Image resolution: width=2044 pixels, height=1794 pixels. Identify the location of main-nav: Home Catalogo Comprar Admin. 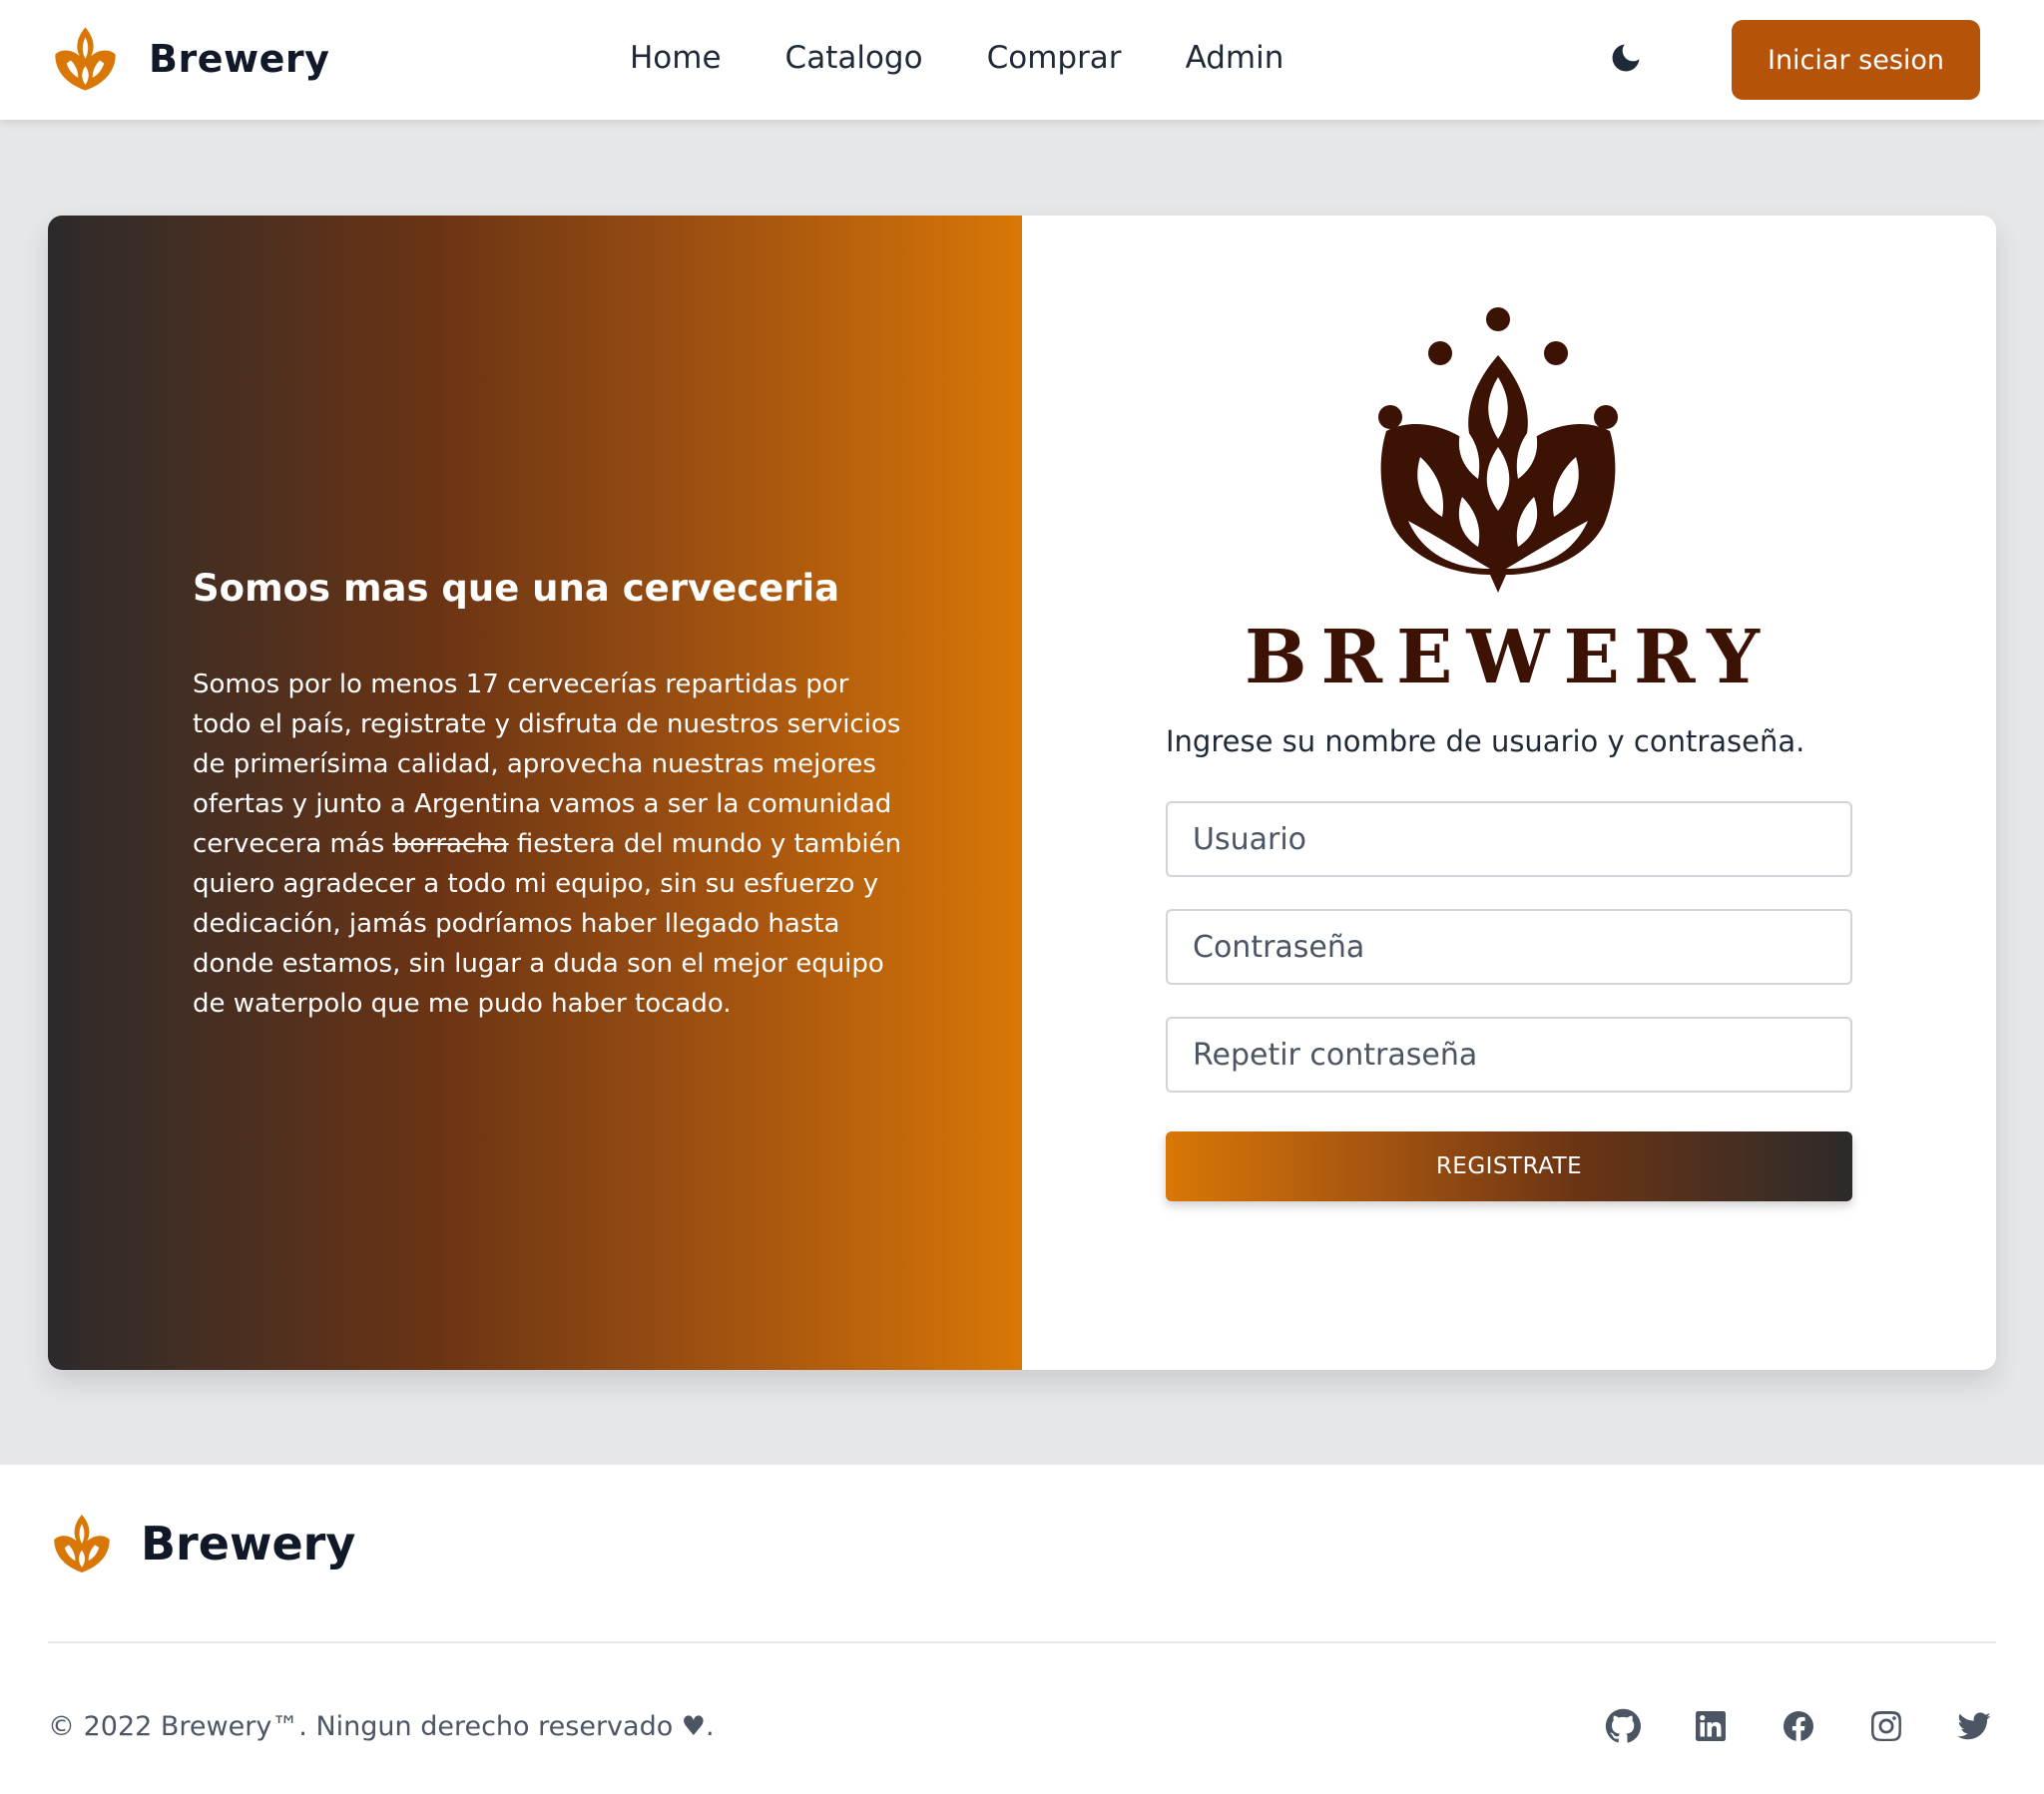
(988, 58).